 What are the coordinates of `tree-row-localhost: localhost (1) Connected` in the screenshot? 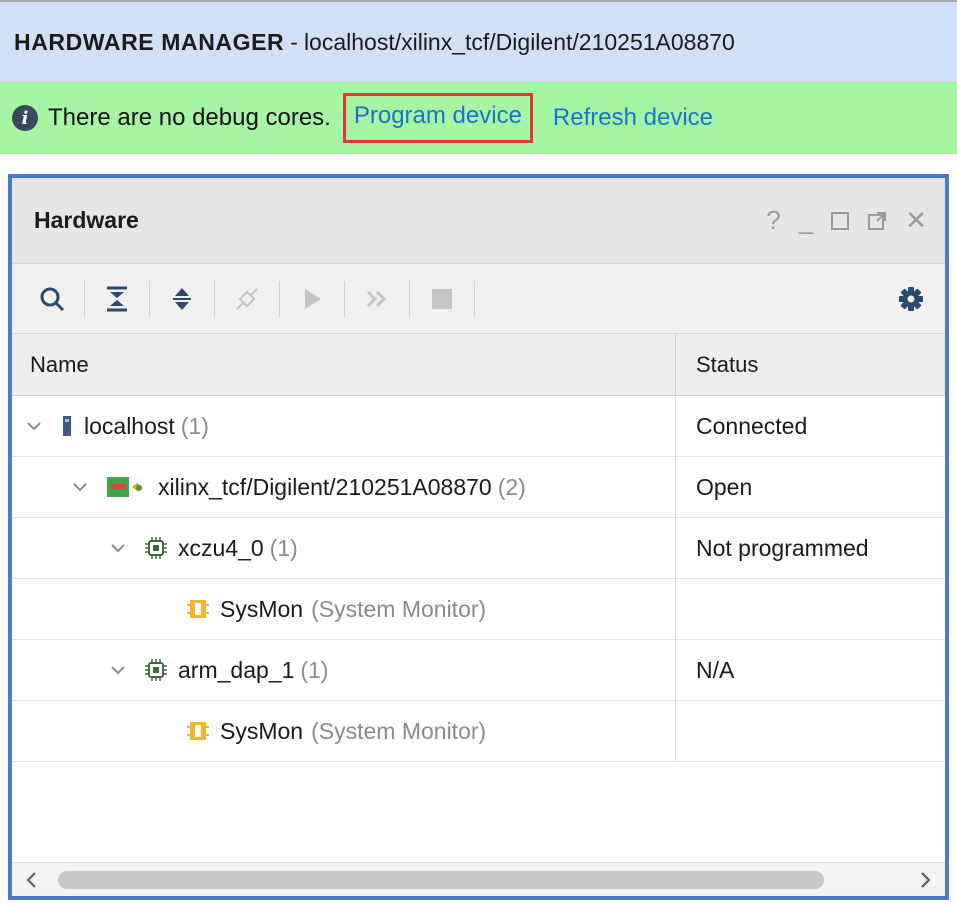 It's located at (478, 426).